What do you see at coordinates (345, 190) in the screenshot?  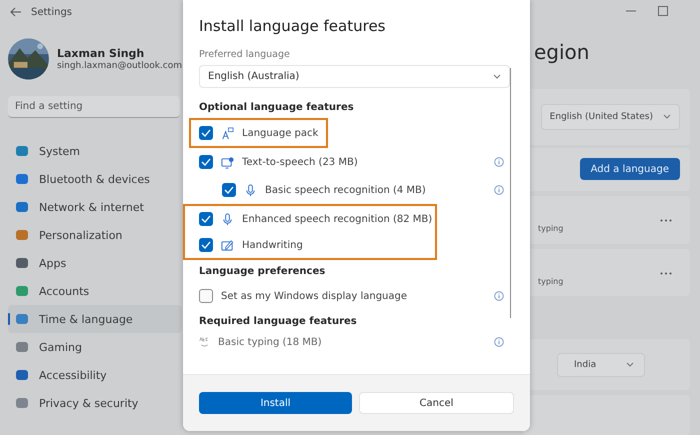 I see `feature-label: Basic speech recognition (4 MB)` at bounding box center [345, 190].